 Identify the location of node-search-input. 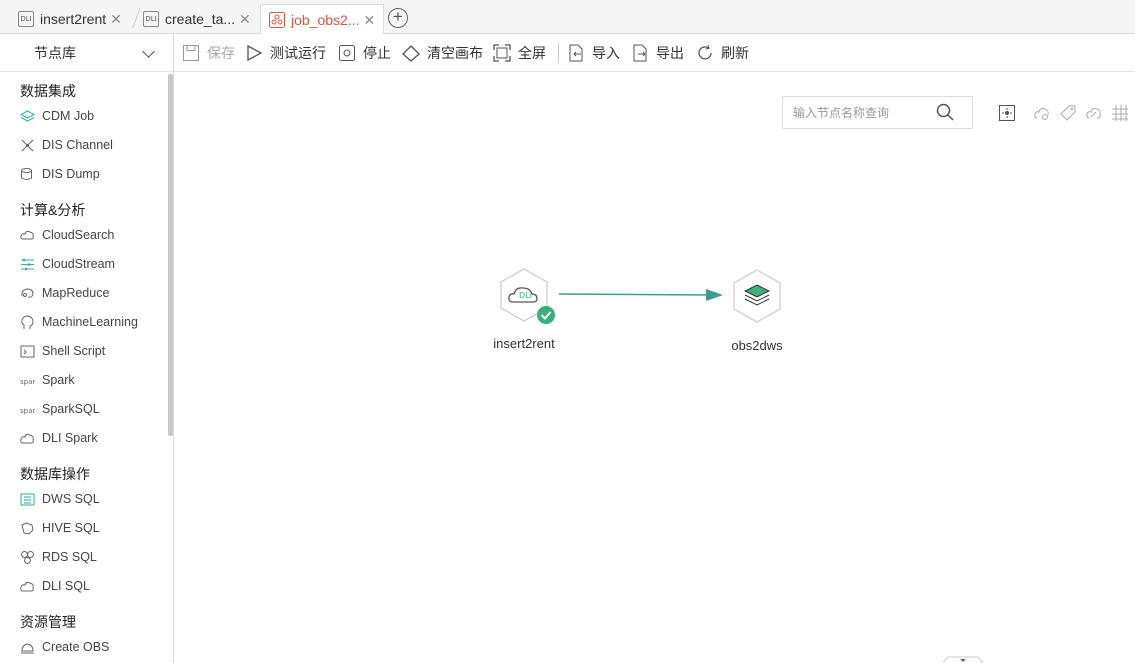
(865, 112).